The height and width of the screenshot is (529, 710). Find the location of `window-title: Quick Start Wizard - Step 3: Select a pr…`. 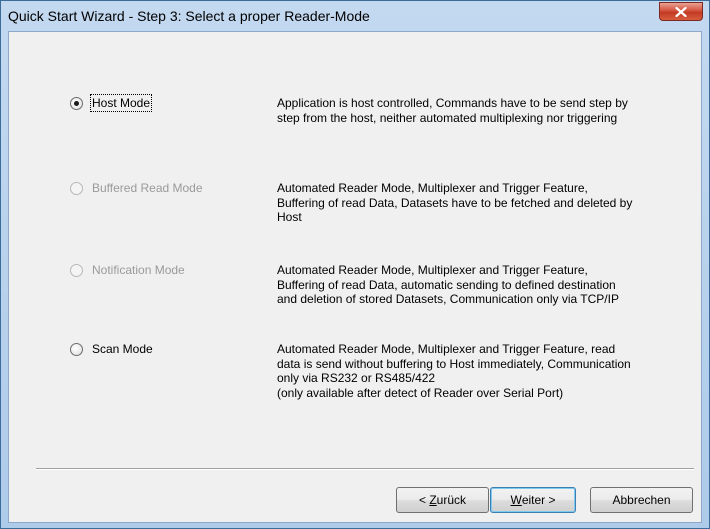

window-title: Quick Start Wizard - Step 3: Select a pr… is located at coordinates (189, 16).